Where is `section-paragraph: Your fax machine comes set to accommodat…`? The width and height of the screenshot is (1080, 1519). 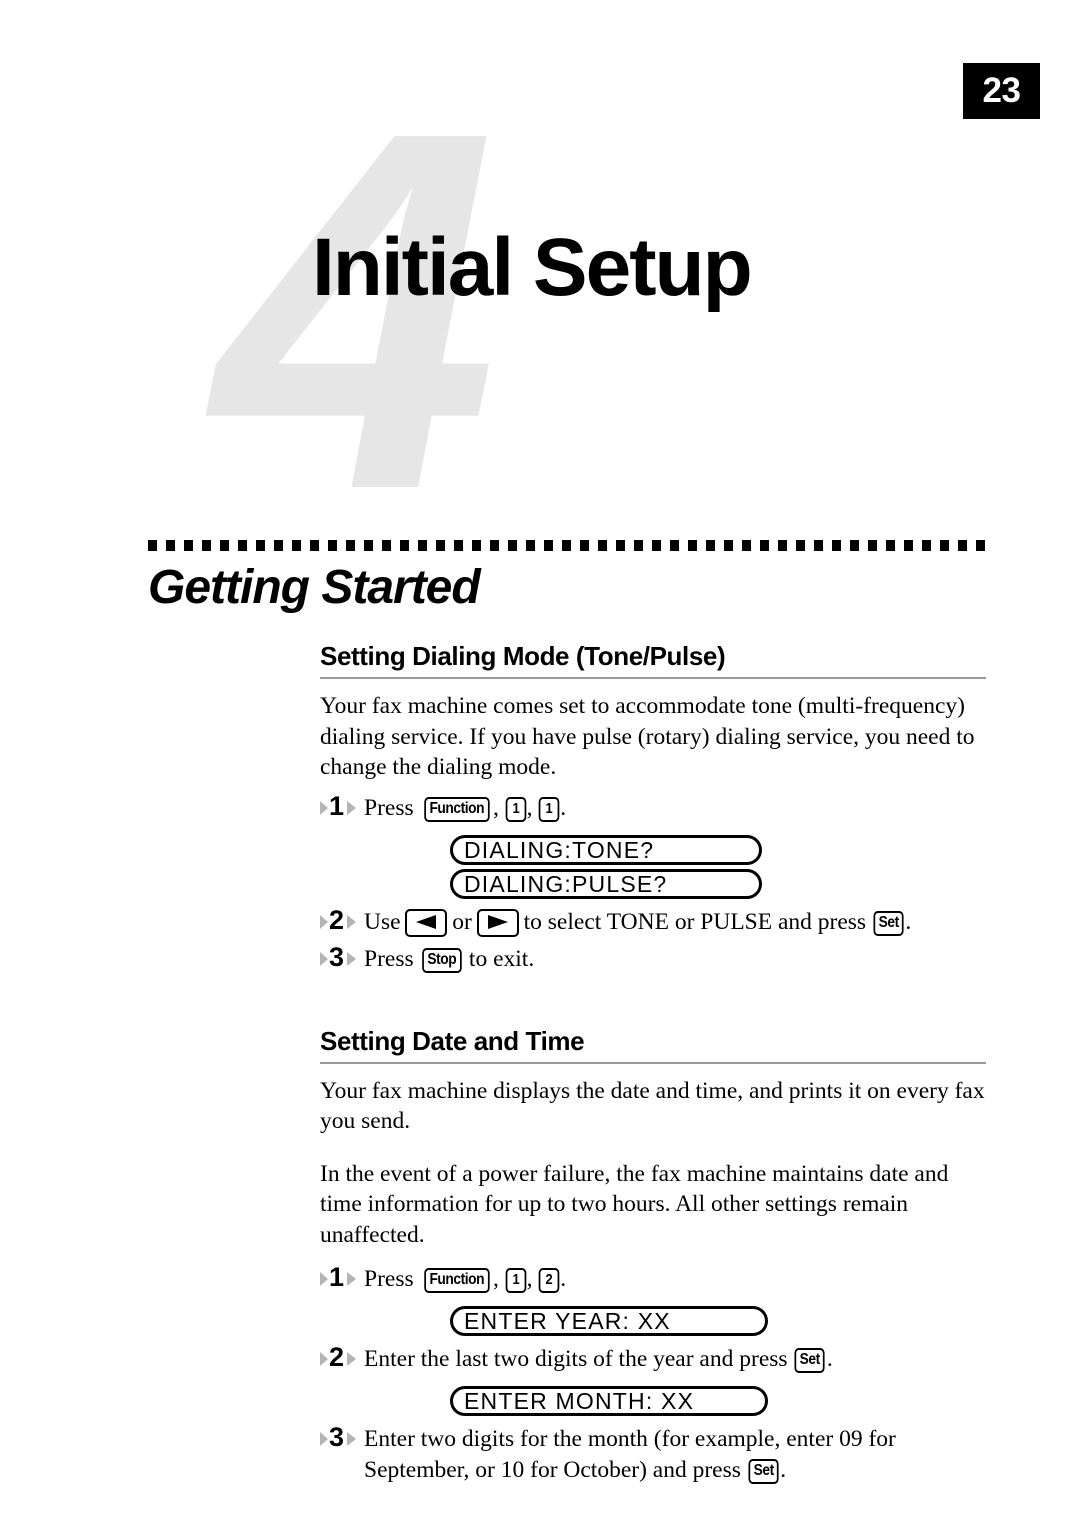
section-paragraph: Your fax machine comes set to accommodat… is located at coordinates (647, 736).